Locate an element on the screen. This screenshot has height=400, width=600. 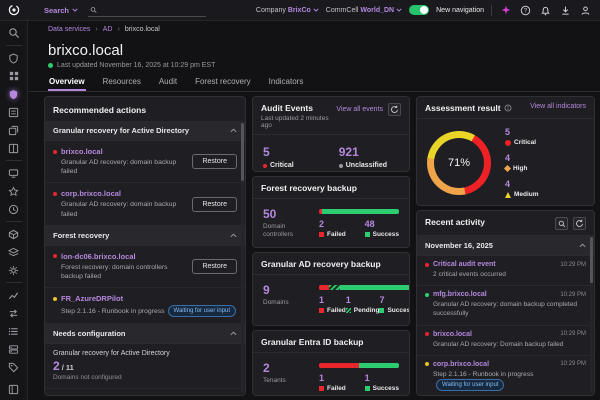
tab-forest-recovery: Forest recovery is located at coordinates (223, 82).